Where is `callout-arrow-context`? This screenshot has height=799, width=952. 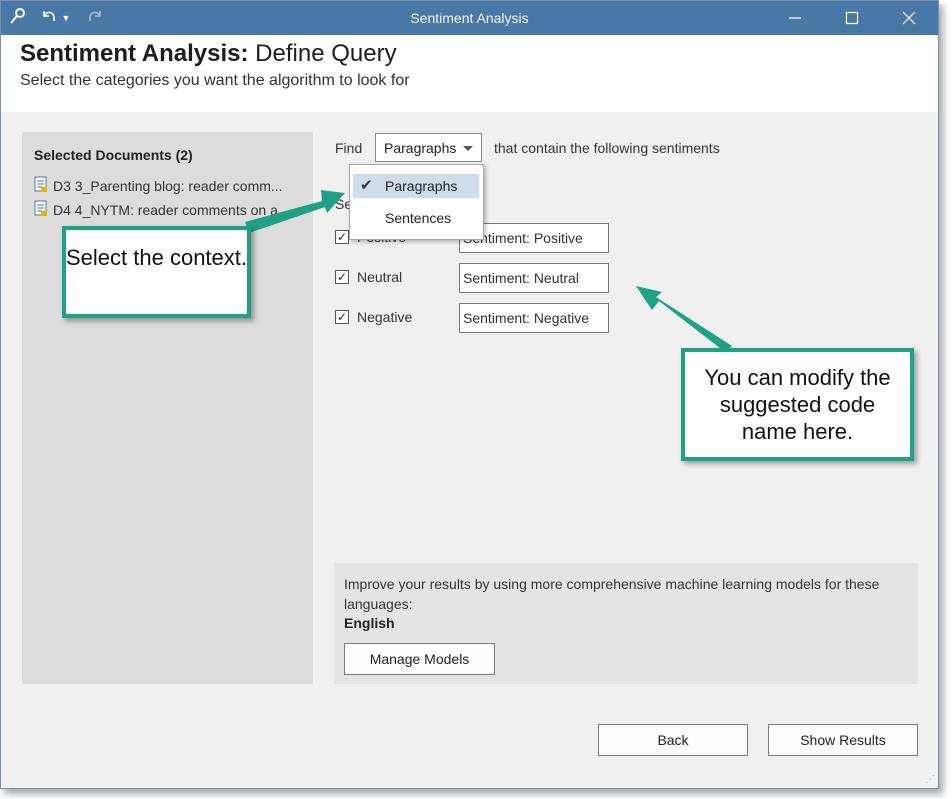
callout-arrow-context is located at coordinates (295, 211).